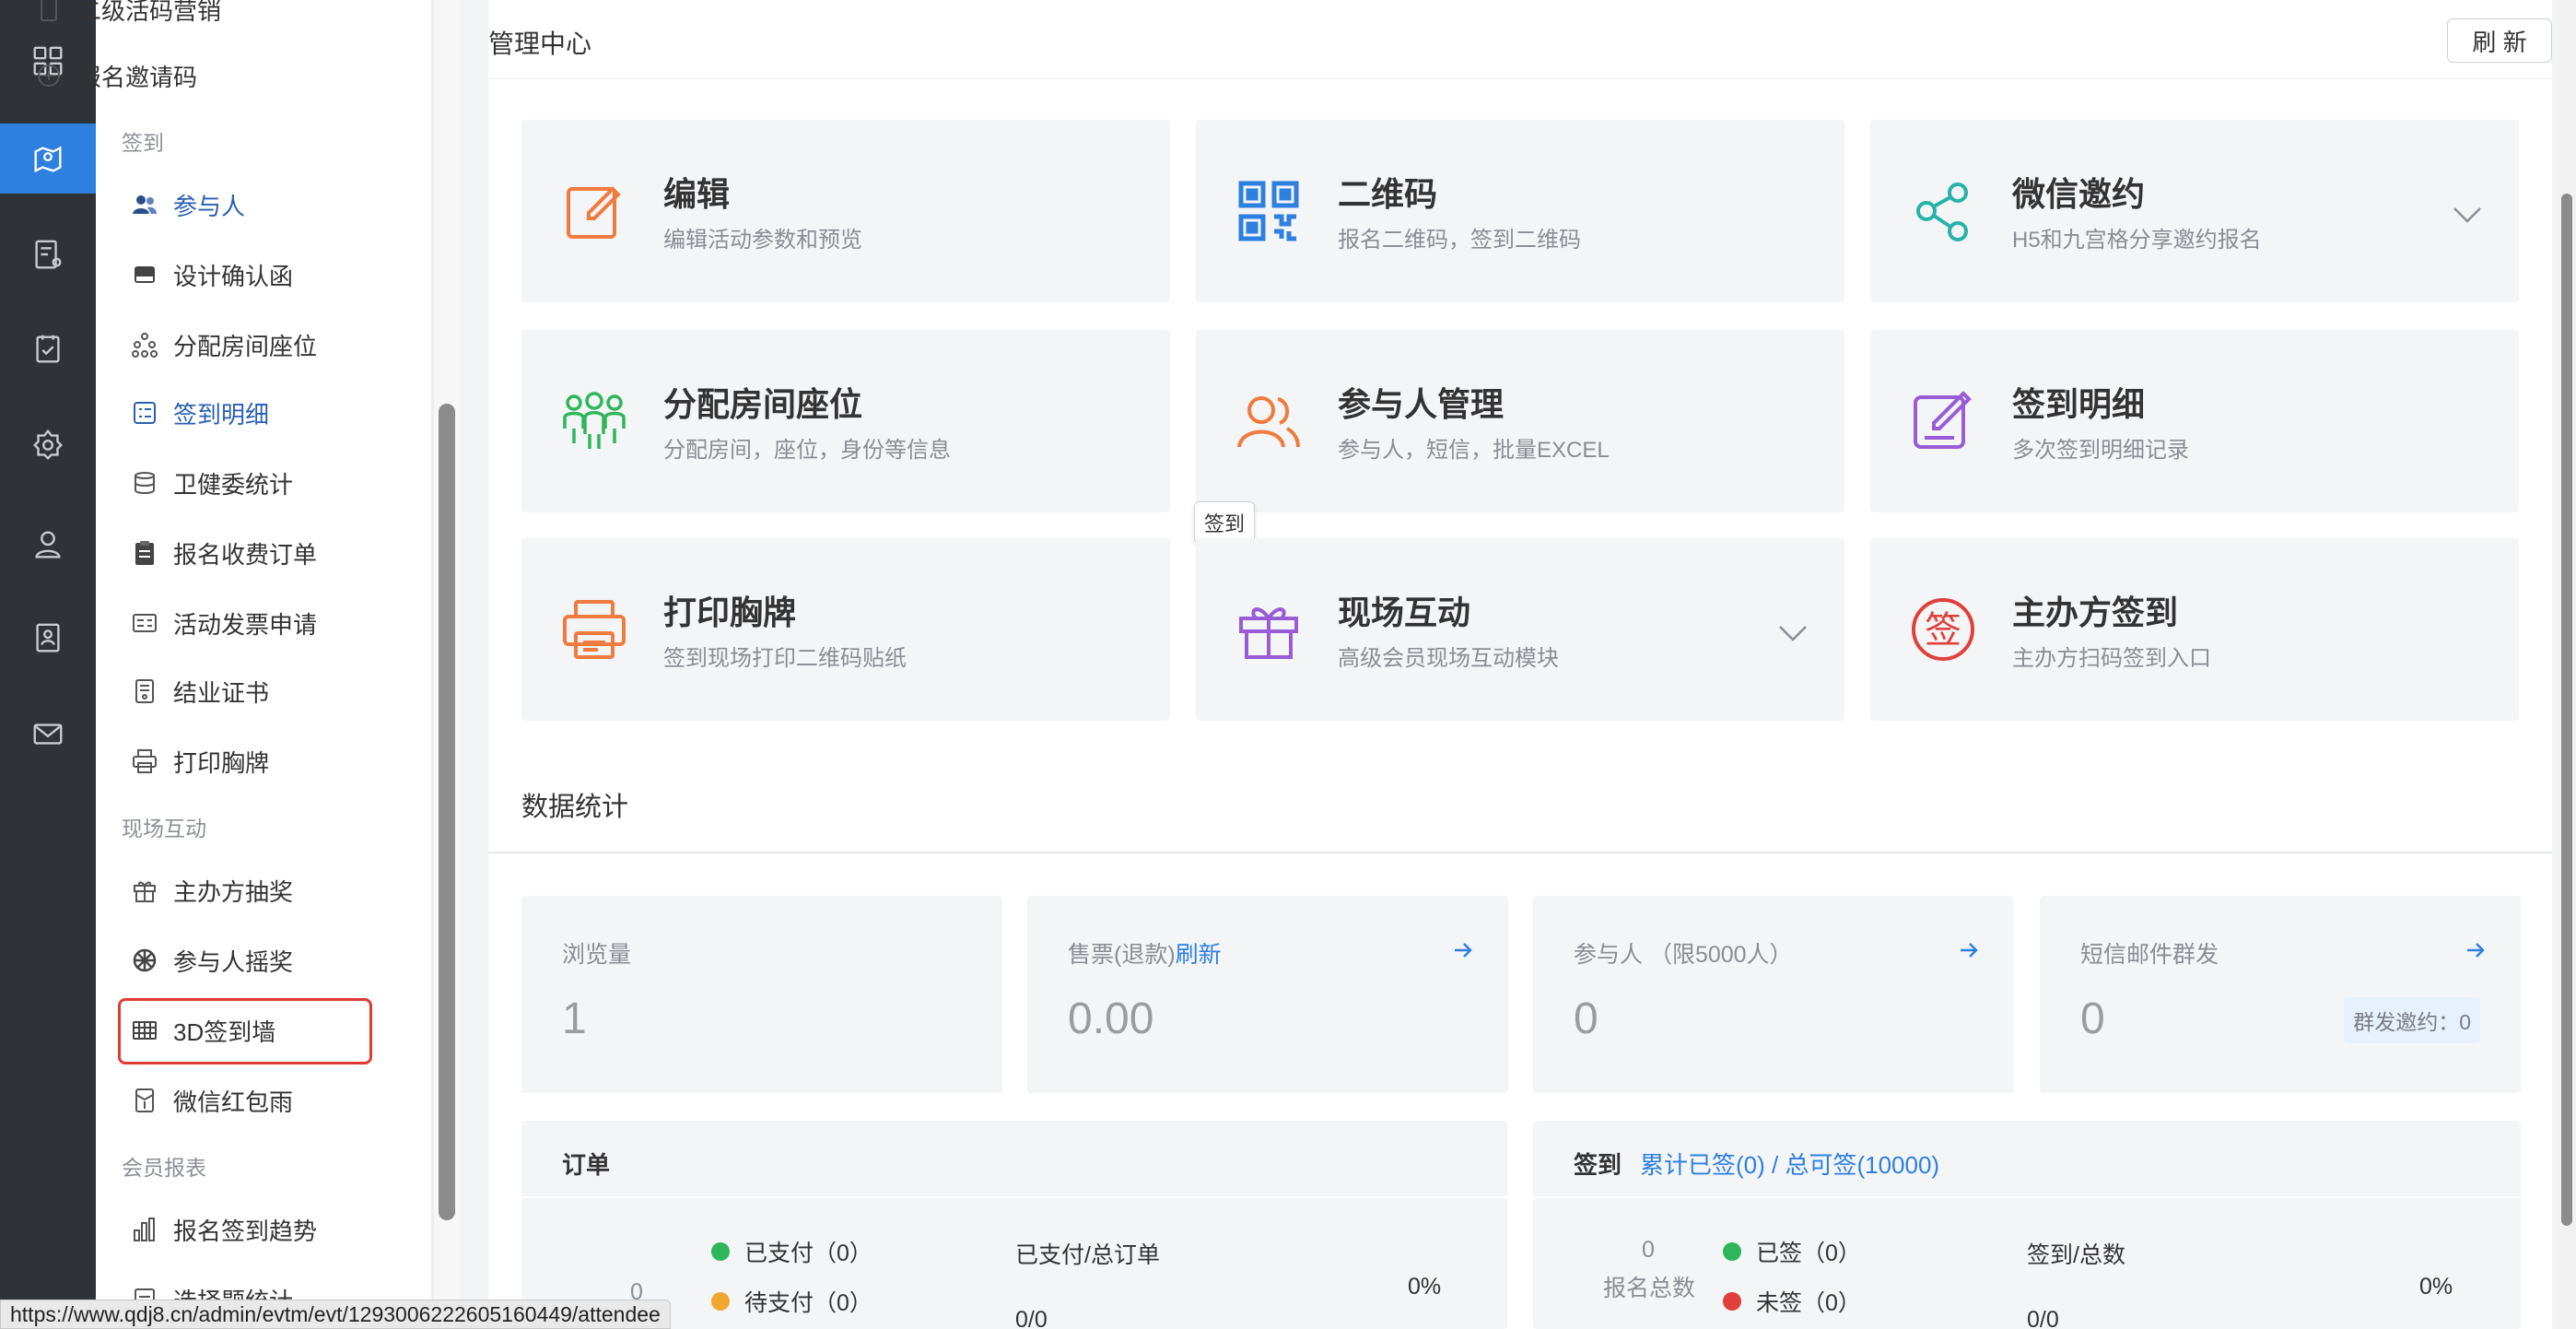  What do you see at coordinates (164, 1168) in the screenshot?
I see `sidebar-group-title: 会员报表` at bounding box center [164, 1168].